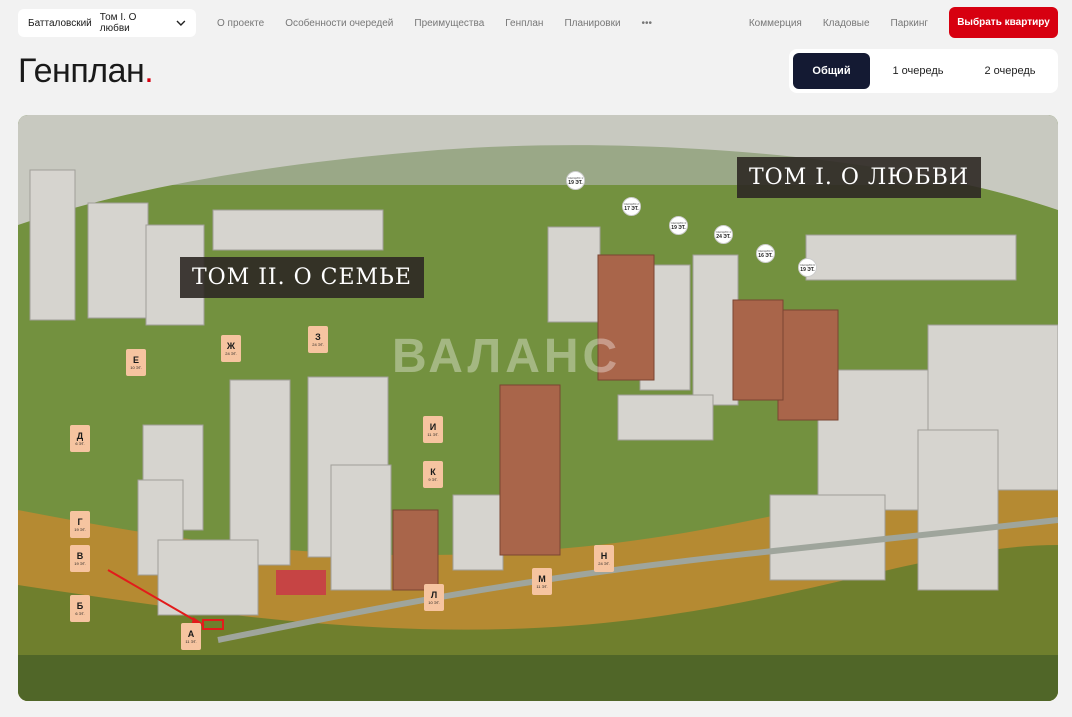 The height and width of the screenshot is (717, 1072). I want to click on queue-label-tom1: ТОМ I. О ЛЮБВИ, so click(859, 177).